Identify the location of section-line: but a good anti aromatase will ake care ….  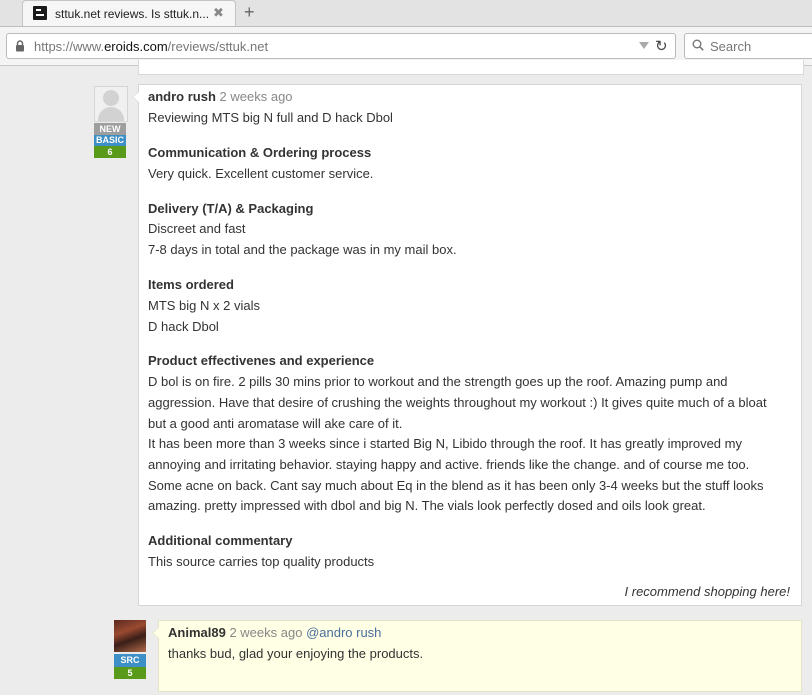
(275, 423).